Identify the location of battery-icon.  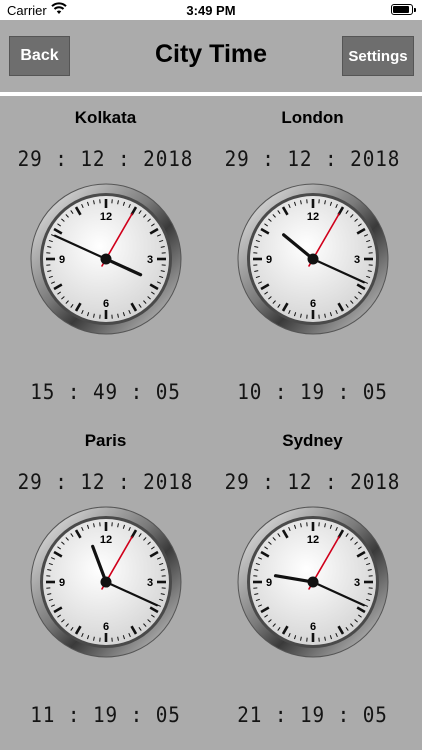
(403, 9).